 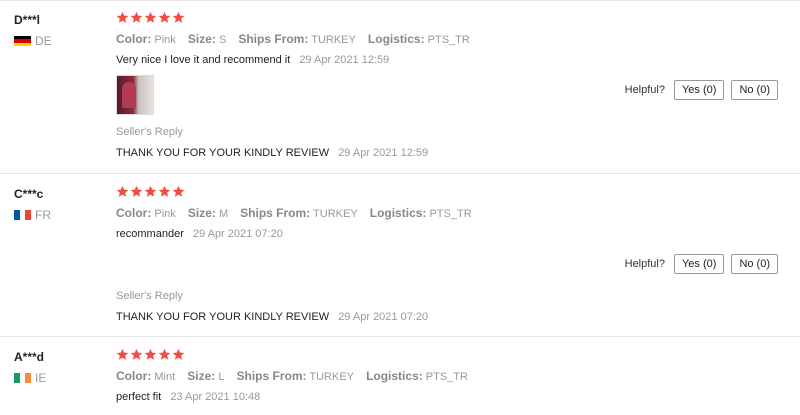 What do you see at coordinates (43, 41) in the screenshot?
I see `country-code: DE` at bounding box center [43, 41].